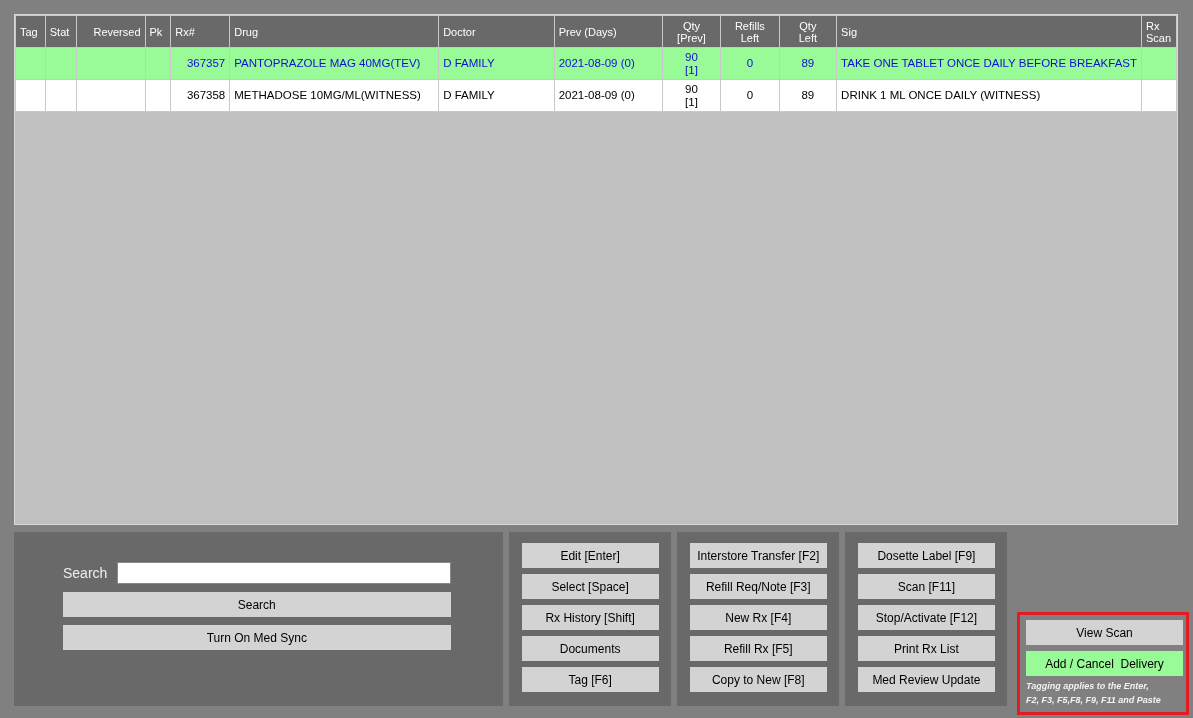 This screenshot has width=1193, height=718. What do you see at coordinates (758, 617) in the screenshot?
I see `action-button: New Rx [F4]` at bounding box center [758, 617].